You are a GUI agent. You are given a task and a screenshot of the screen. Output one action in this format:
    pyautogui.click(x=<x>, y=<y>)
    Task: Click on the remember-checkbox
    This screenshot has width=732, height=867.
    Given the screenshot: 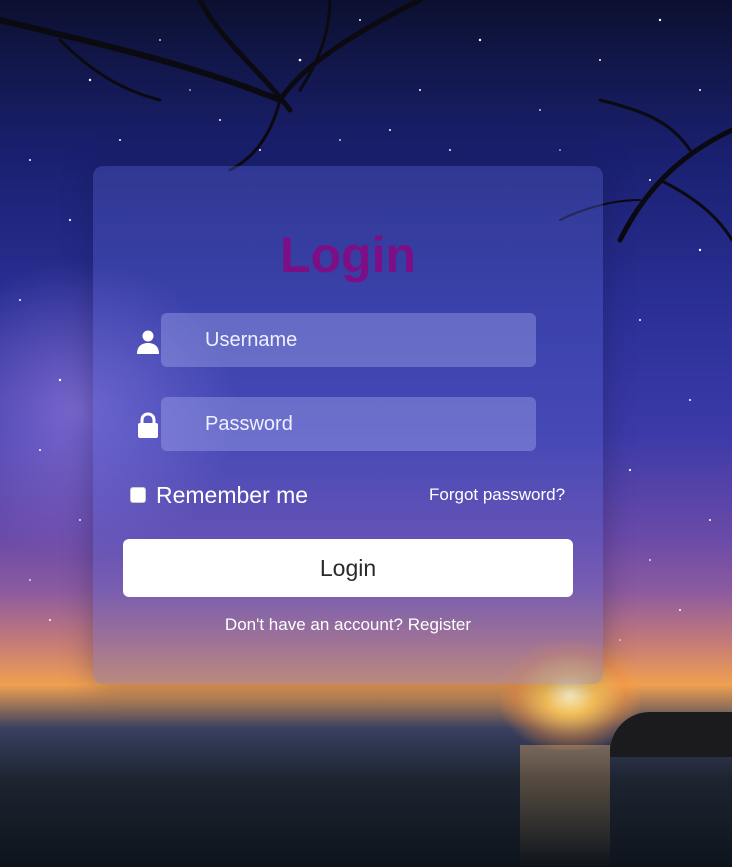 What is the action you would take?
    pyautogui.click(x=138, y=495)
    